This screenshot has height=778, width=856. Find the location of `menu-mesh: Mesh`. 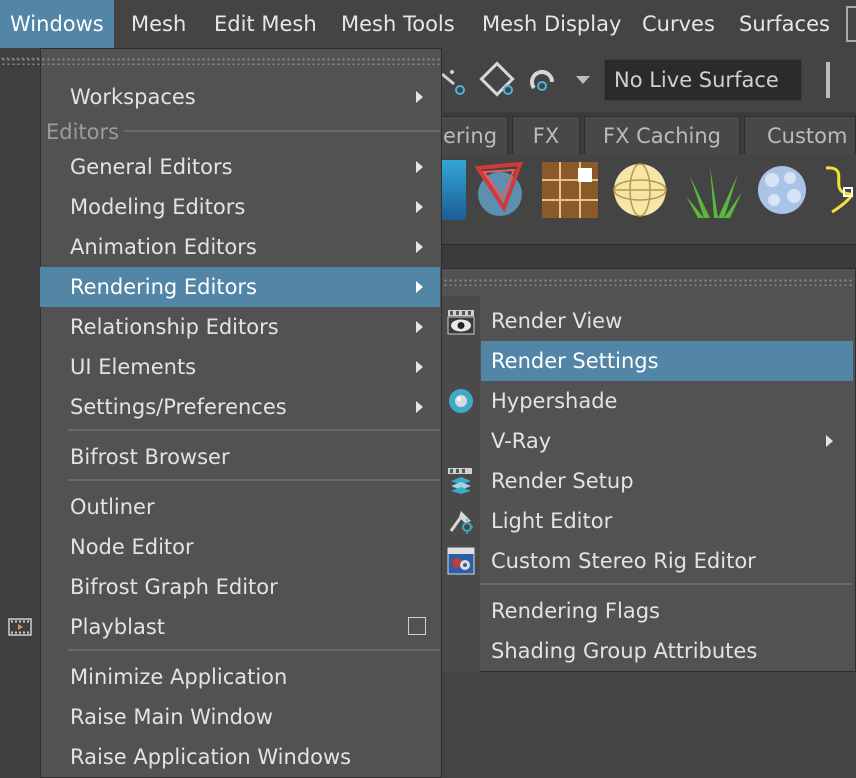

menu-mesh: Mesh is located at coordinates (158, 24).